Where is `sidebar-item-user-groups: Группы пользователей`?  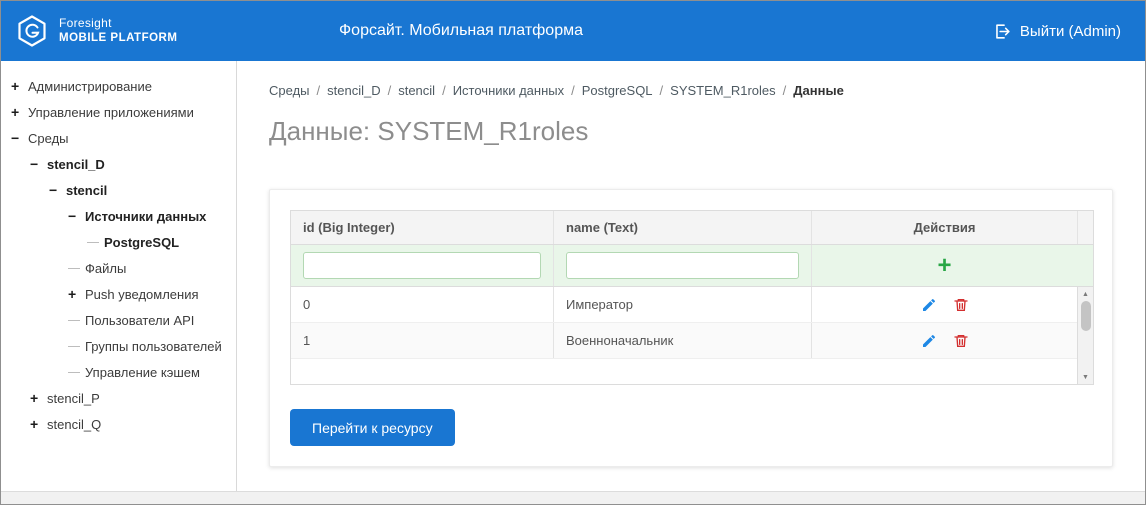 sidebar-item-user-groups: Группы пользователей is located at coordinates (118, 346).